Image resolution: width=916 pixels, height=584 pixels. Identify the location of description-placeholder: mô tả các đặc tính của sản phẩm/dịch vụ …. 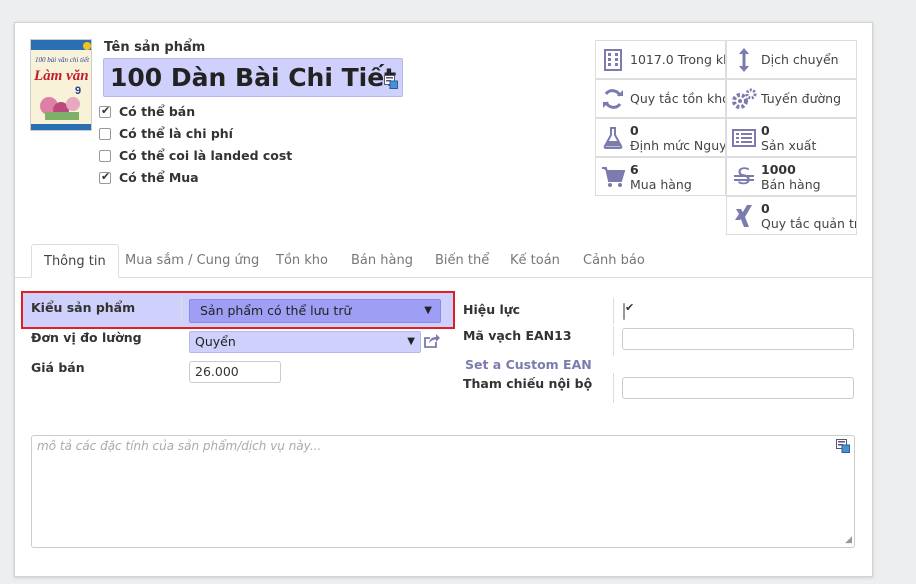
(179, 446).